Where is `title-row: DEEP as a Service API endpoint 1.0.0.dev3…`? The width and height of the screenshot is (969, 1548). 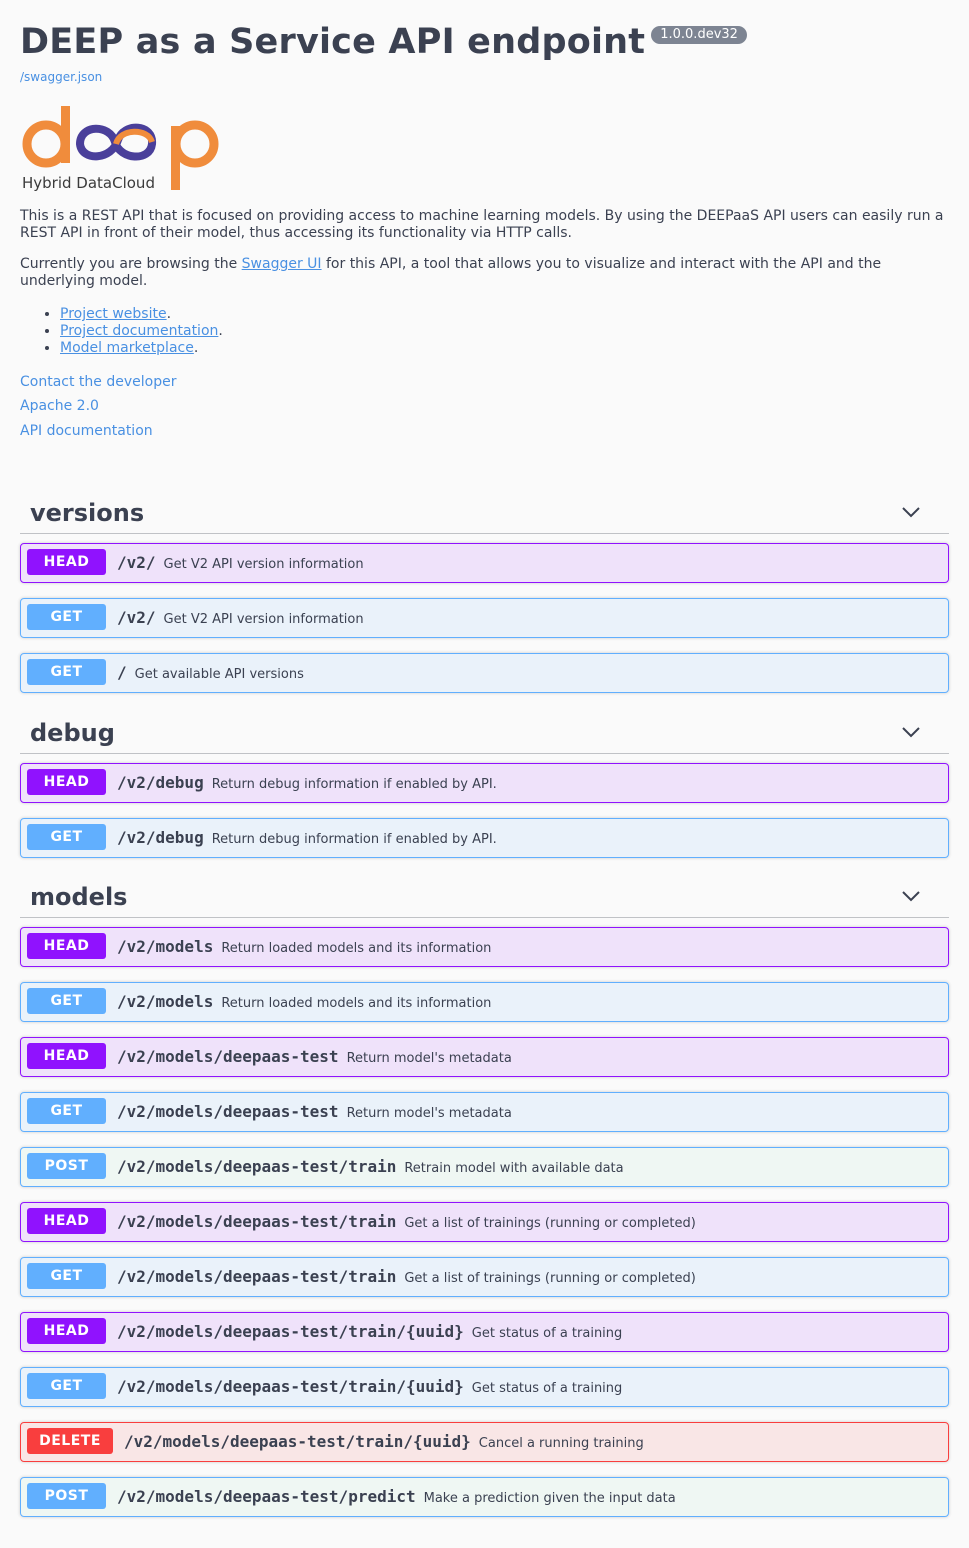
title-row: DEEP as a Service API endpoint 1.0.0.dev3… is located at coordinates (383, 44).